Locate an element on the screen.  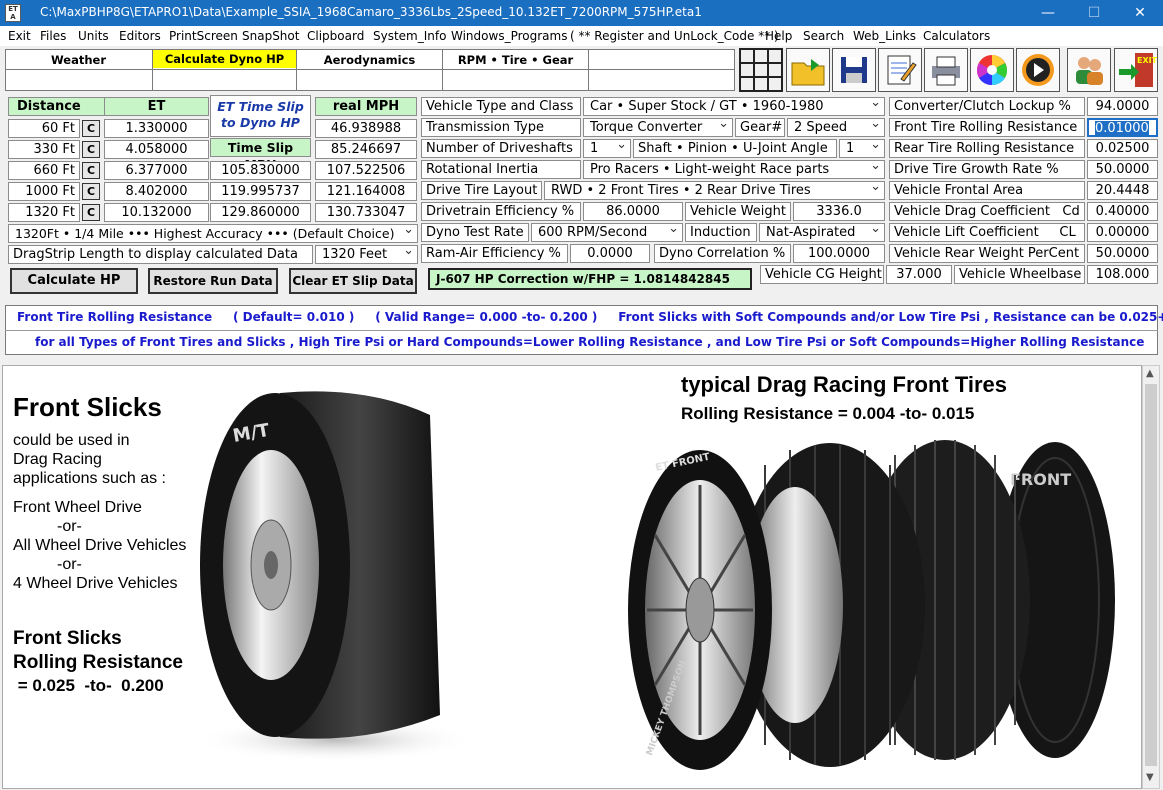
users-icon is located at coordinates (1089, 70).